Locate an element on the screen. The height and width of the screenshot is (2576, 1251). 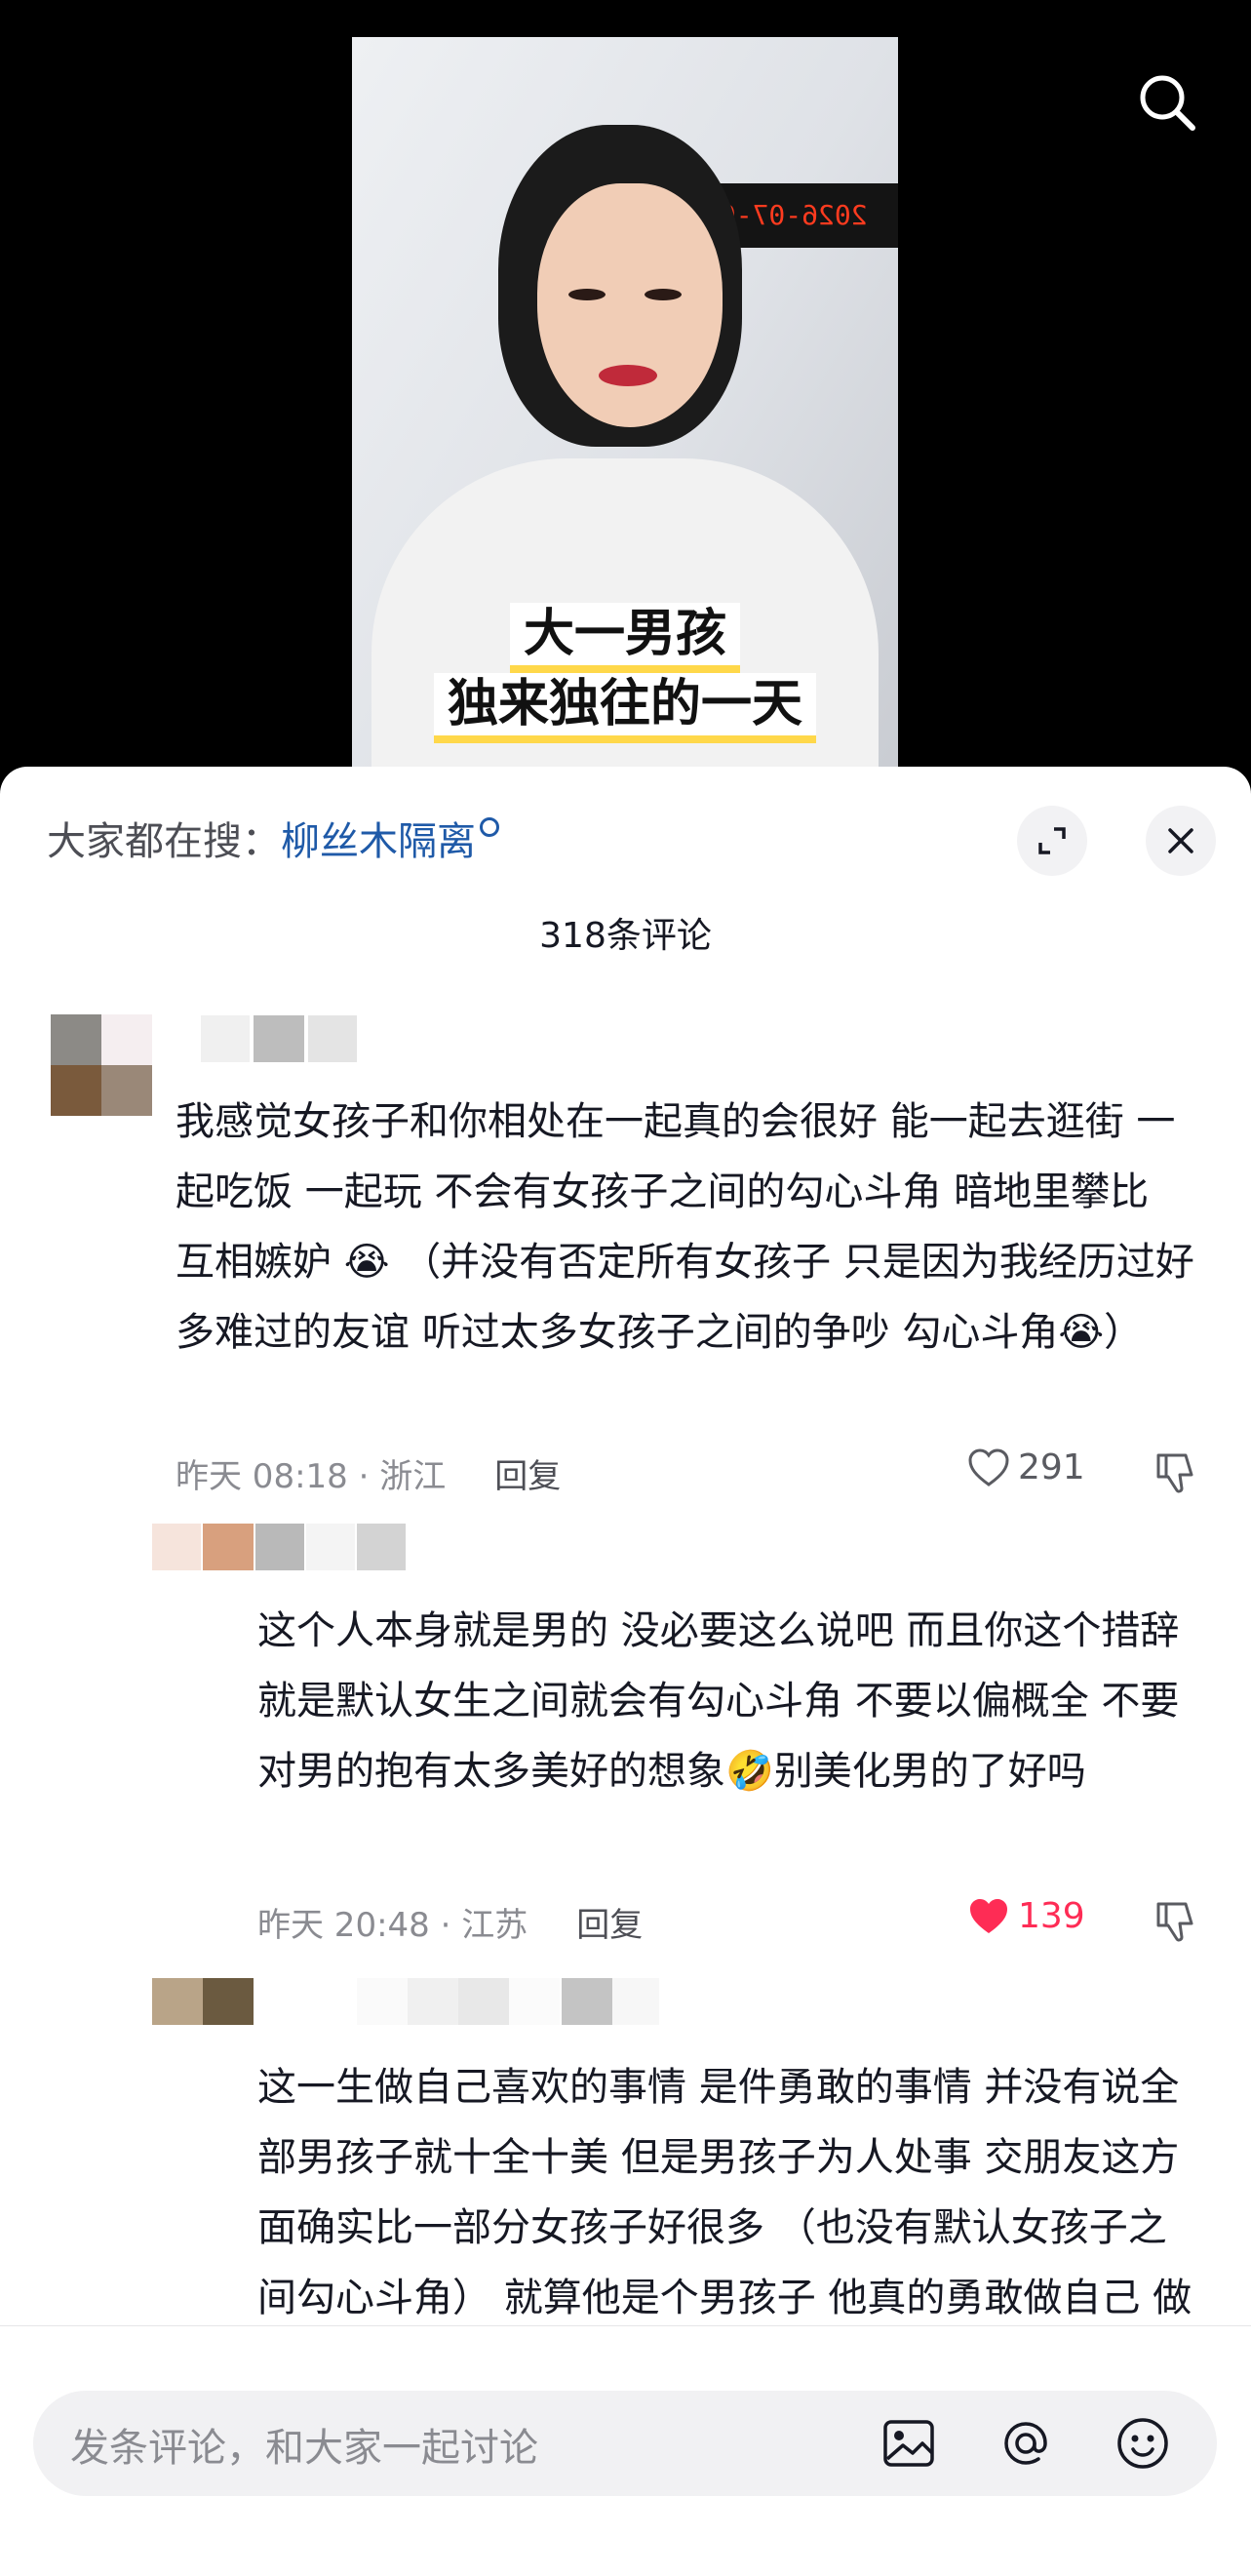
close-button is located at coordinates (1181, 841).